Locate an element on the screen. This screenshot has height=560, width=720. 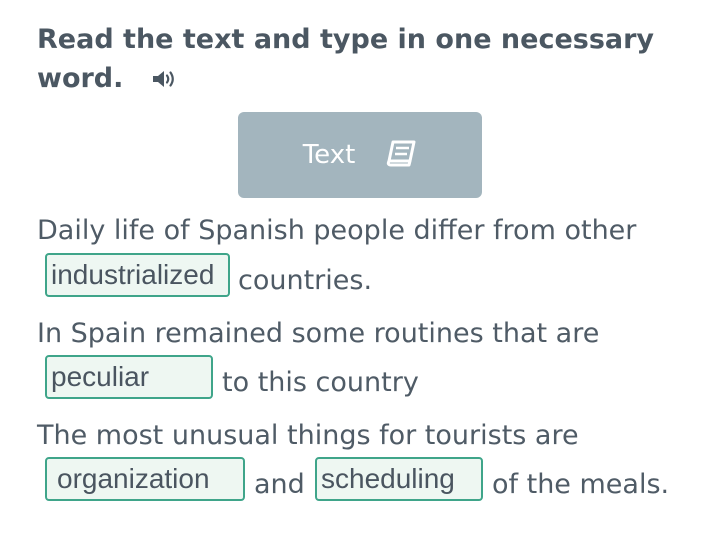
book-icon is located at coordinates (401, 155).